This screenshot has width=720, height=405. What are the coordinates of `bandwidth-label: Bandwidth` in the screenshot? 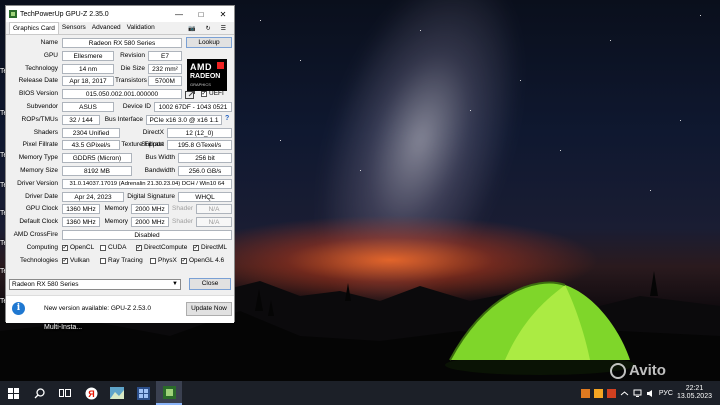 It's located at (159, 170).